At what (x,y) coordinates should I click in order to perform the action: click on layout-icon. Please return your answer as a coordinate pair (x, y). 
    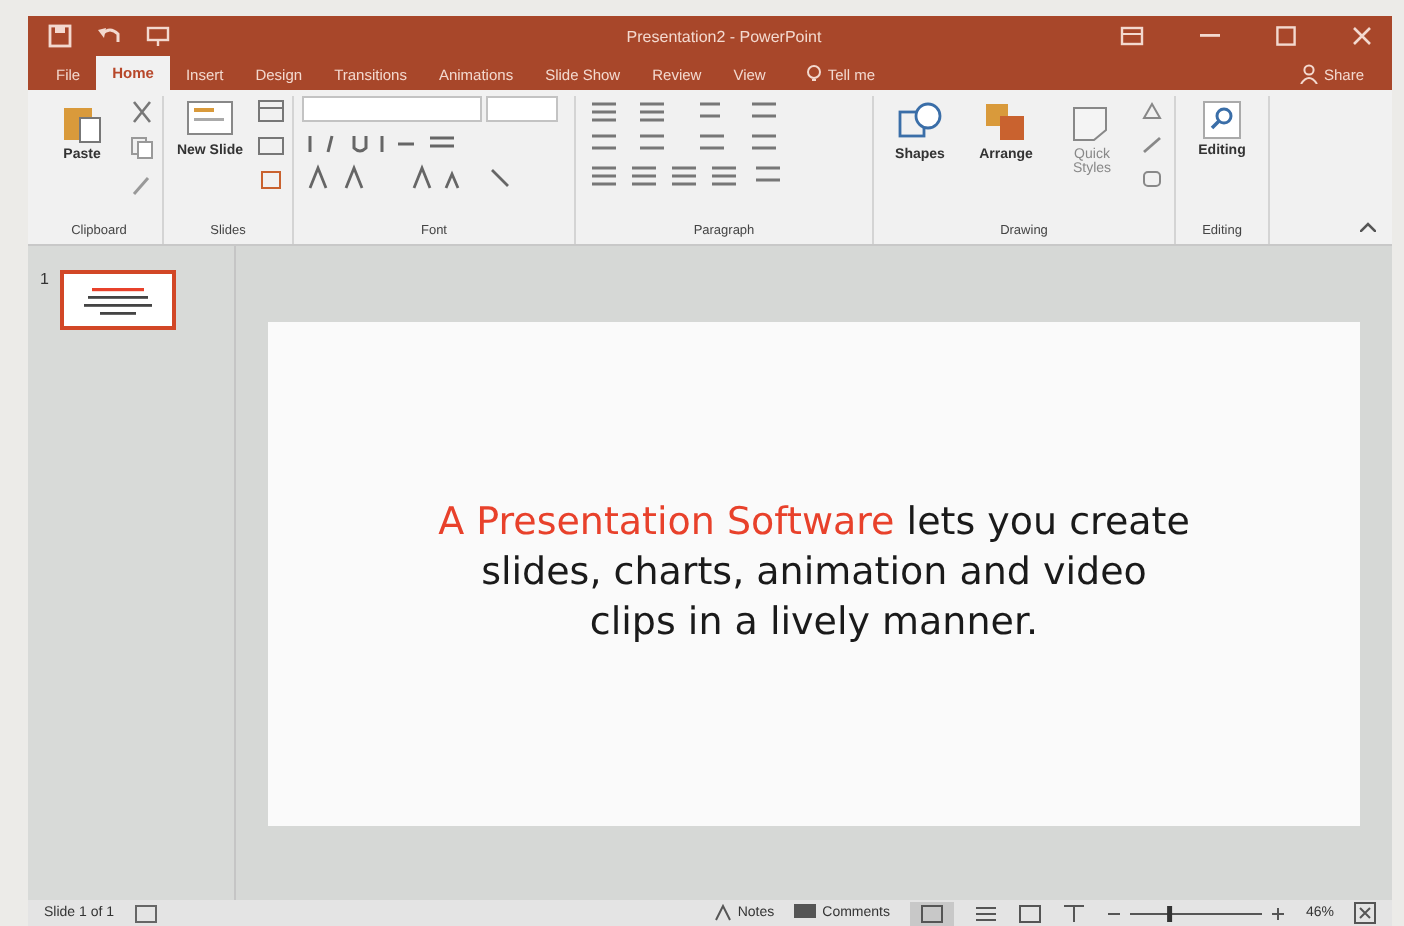
    Looking at the image, I should click on (271, 111).